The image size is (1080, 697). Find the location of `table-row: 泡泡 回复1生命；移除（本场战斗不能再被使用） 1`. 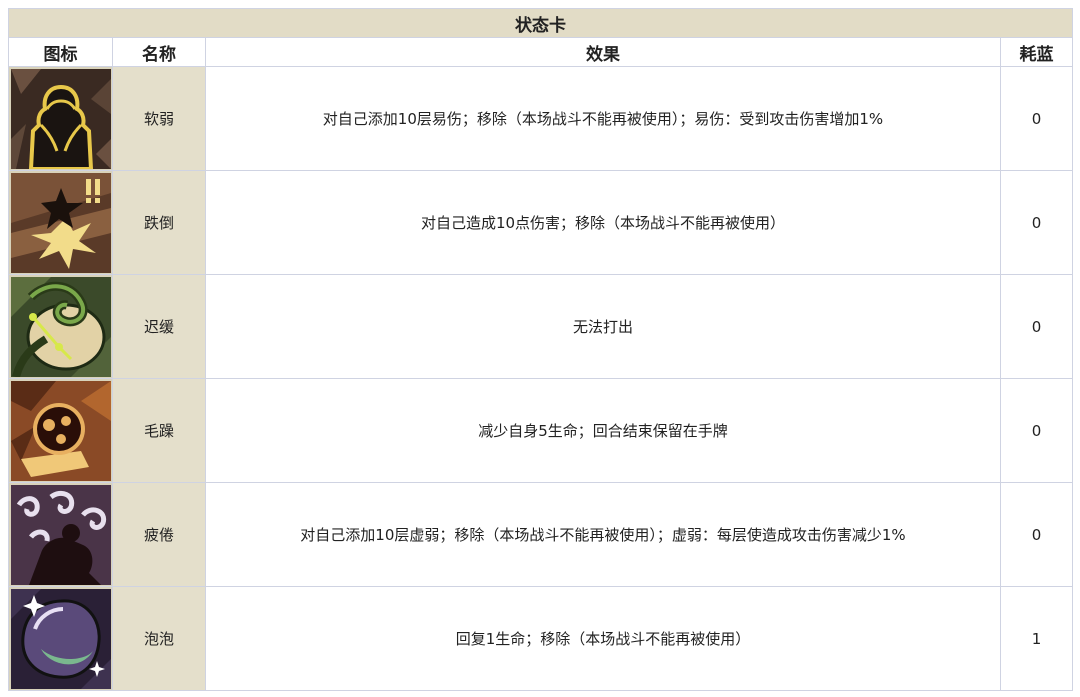

table-row: 泡泡 回复1生命；移除（本场战斗不能再被使用） 1 is located at coordinates (540, 638).